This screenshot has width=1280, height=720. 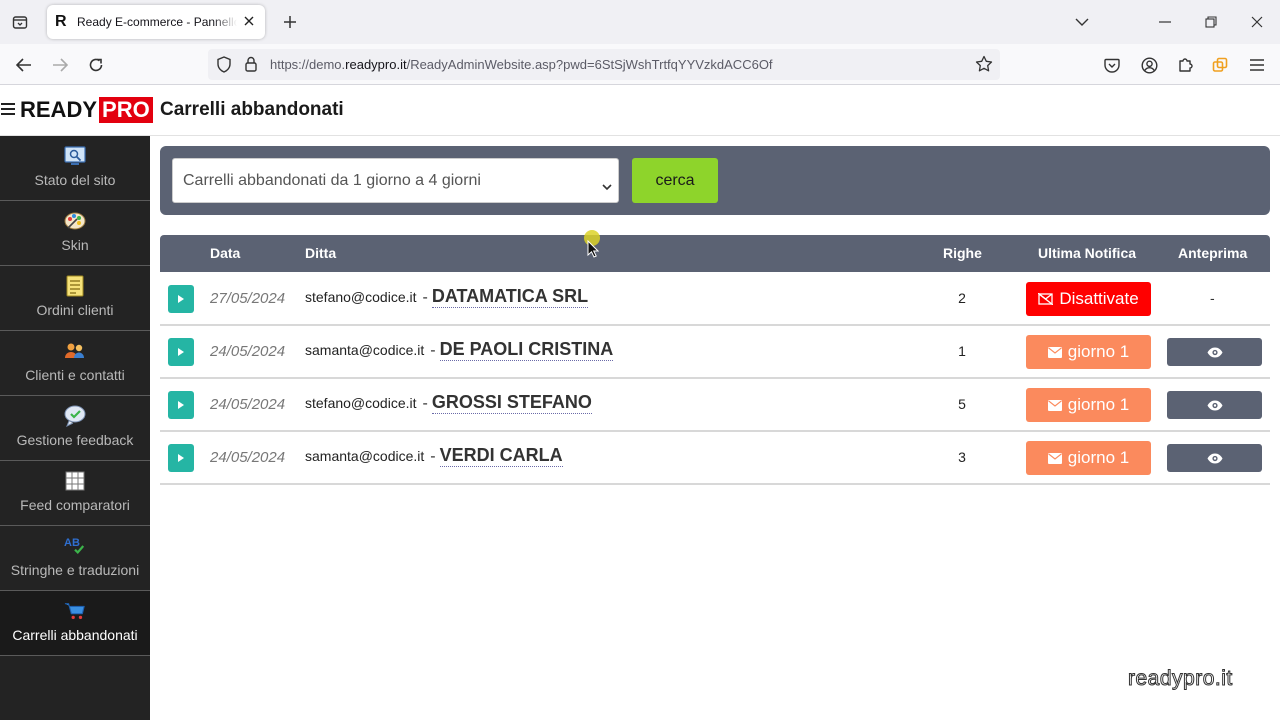 I want to click on cell-ditta: stefano@codice.it - GROSSI STEFANO, so click(x=448, y=403).